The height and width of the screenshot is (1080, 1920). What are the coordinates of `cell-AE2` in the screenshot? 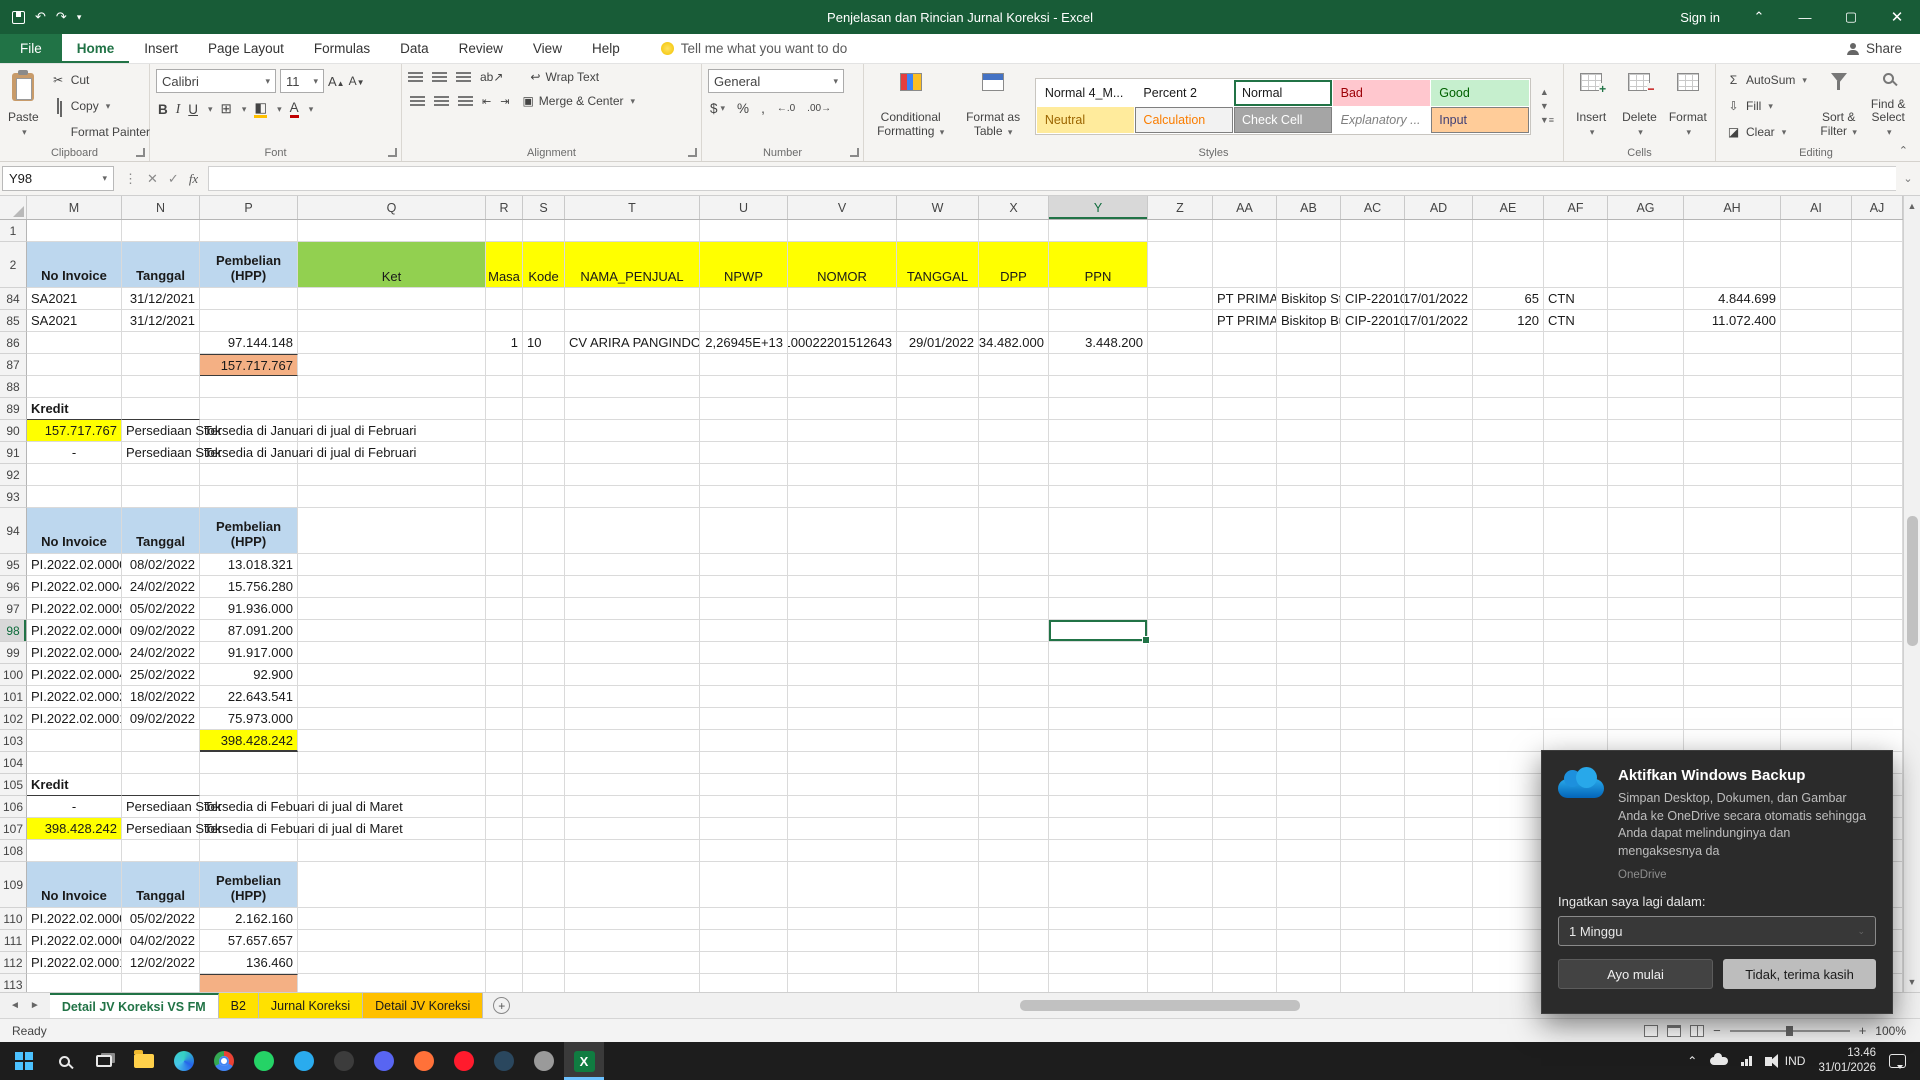 It's located at (1508, 265).